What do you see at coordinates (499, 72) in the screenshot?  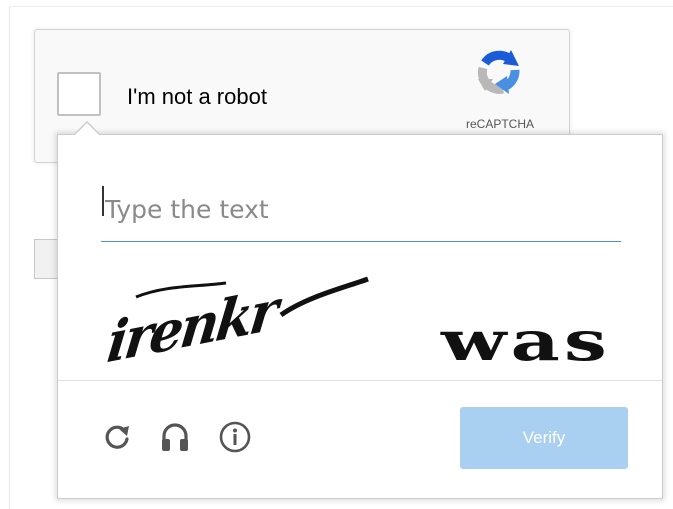 I see `recaptcha-logo-icon` at bounding box center [499, 72].